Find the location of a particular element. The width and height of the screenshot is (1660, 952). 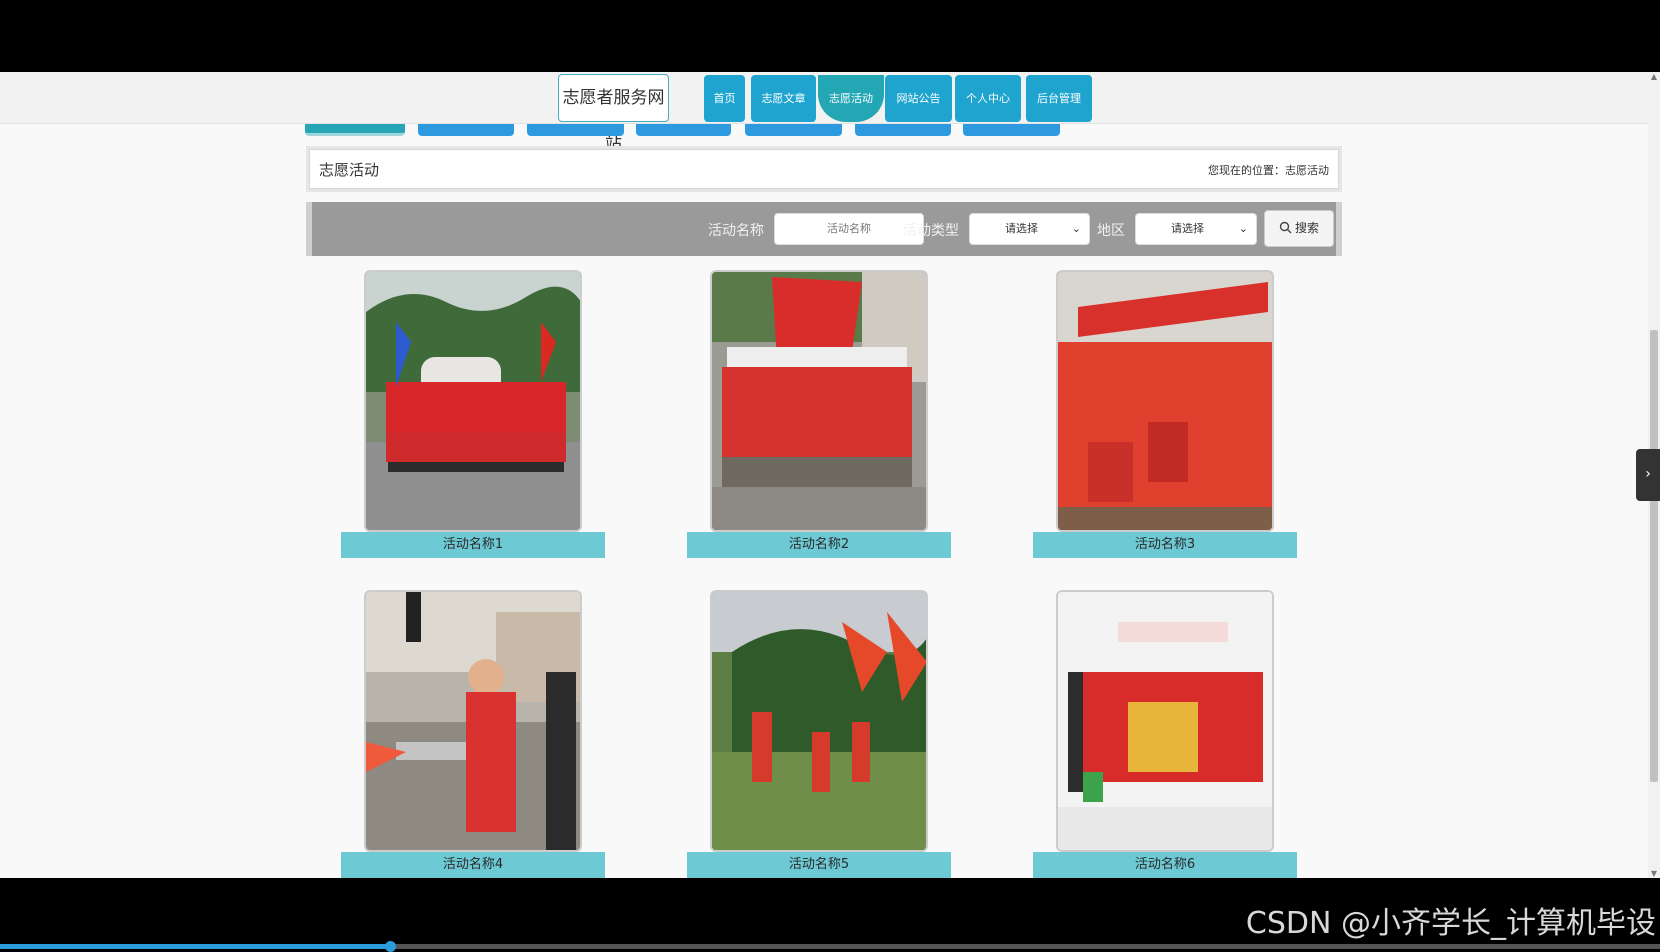

search-icon is located at coordinates (1285, 227).